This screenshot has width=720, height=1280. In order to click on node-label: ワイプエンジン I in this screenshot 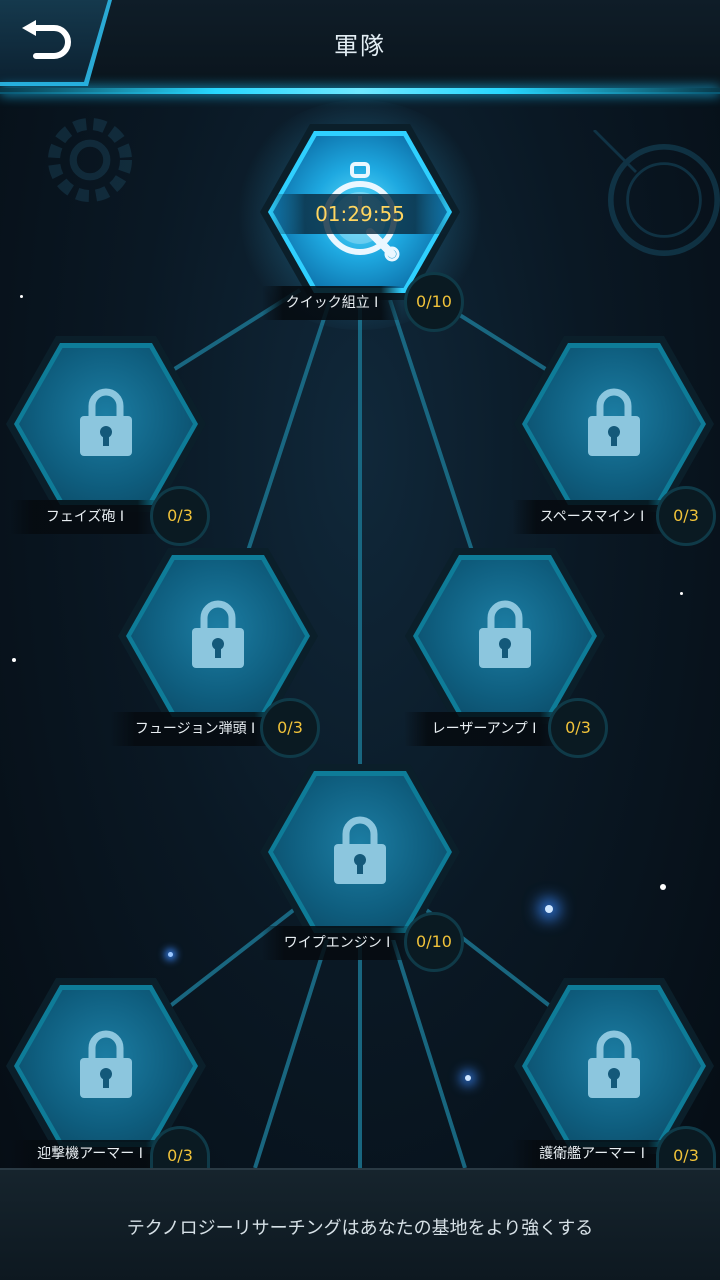, I will do `click(337, 943)`.